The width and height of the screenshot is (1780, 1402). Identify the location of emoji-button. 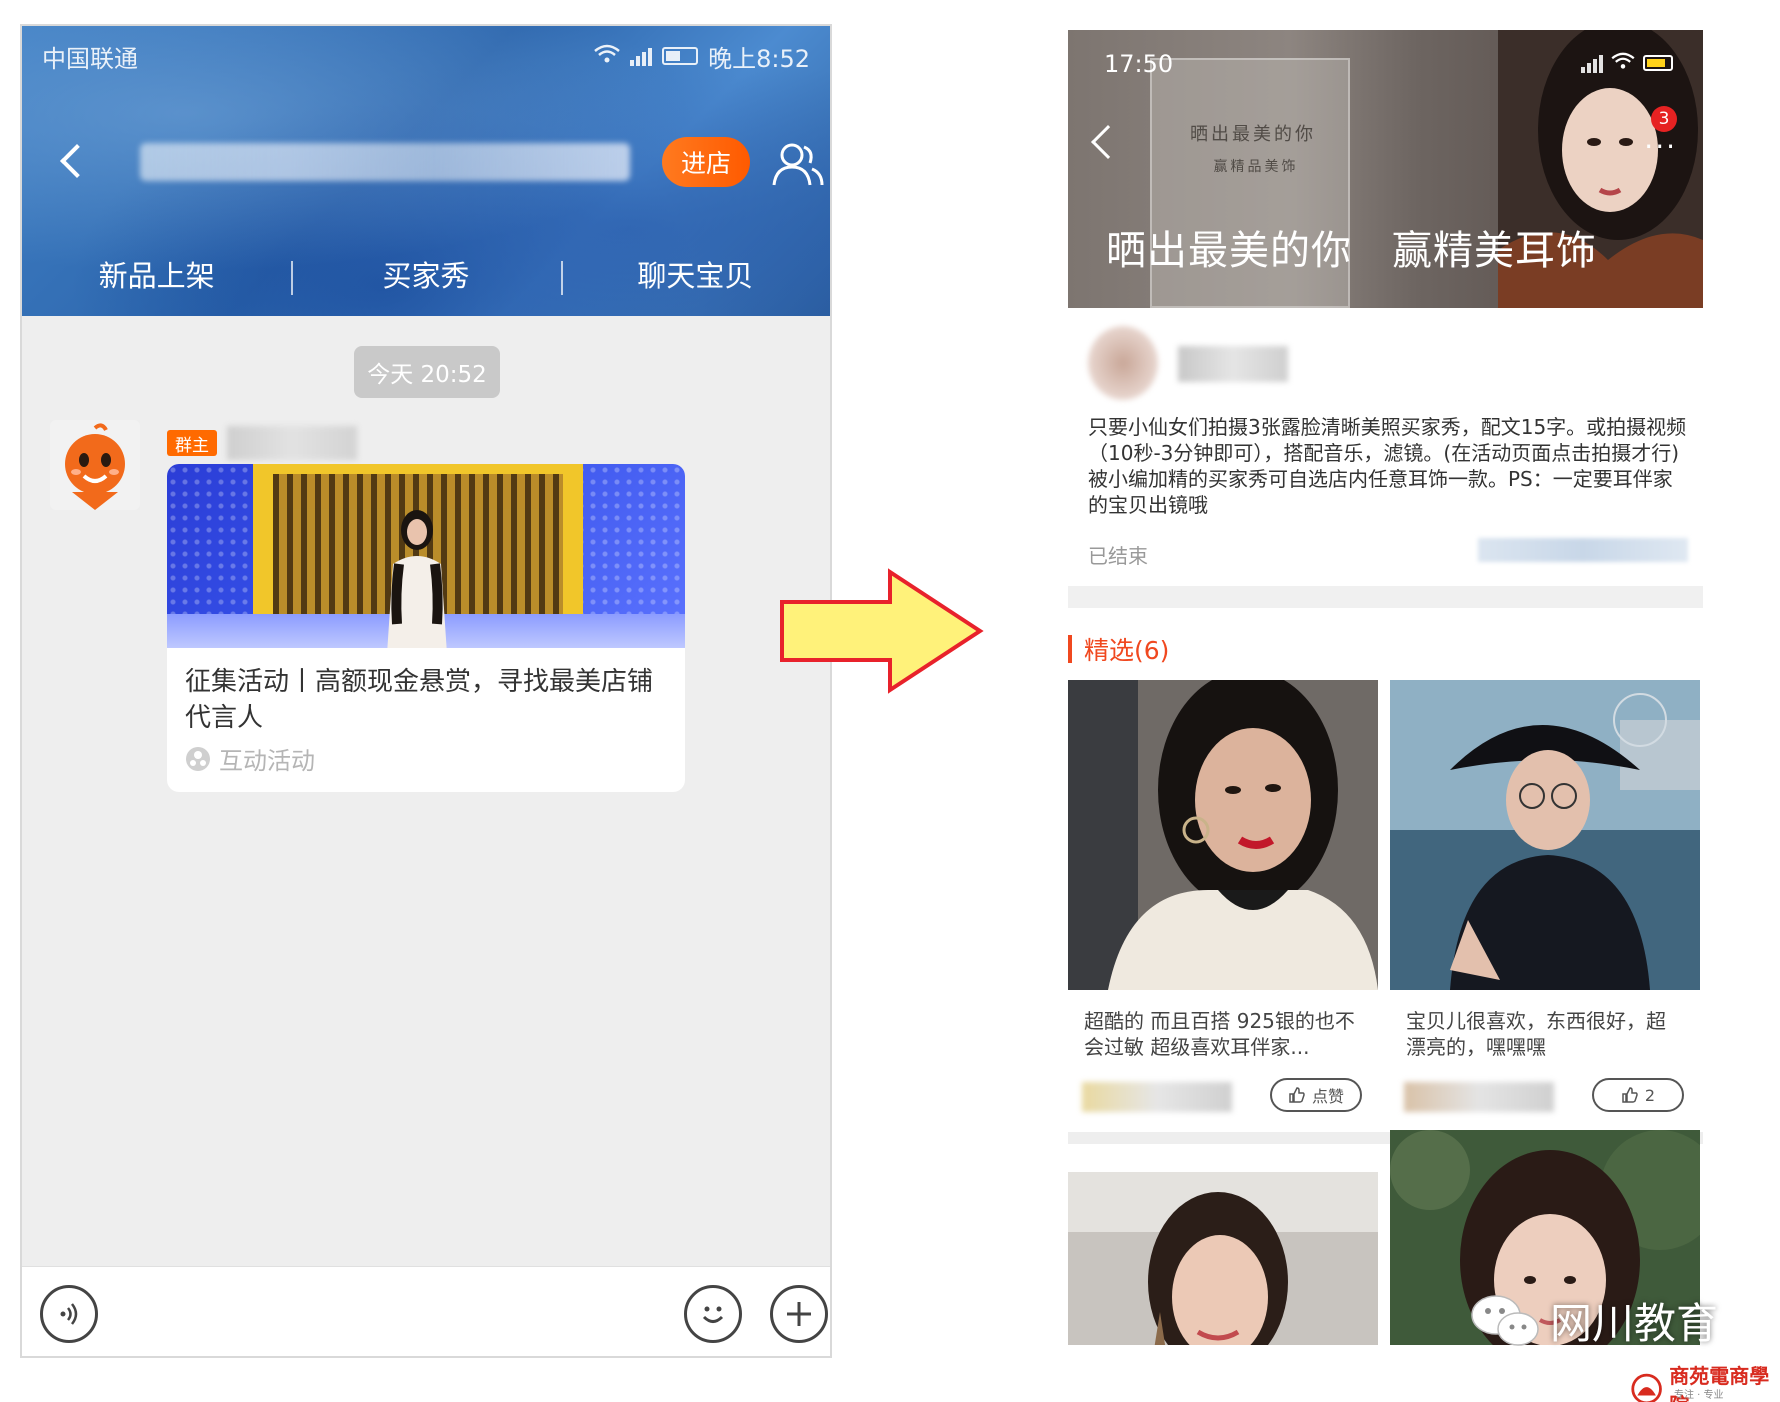
(713, 1314).